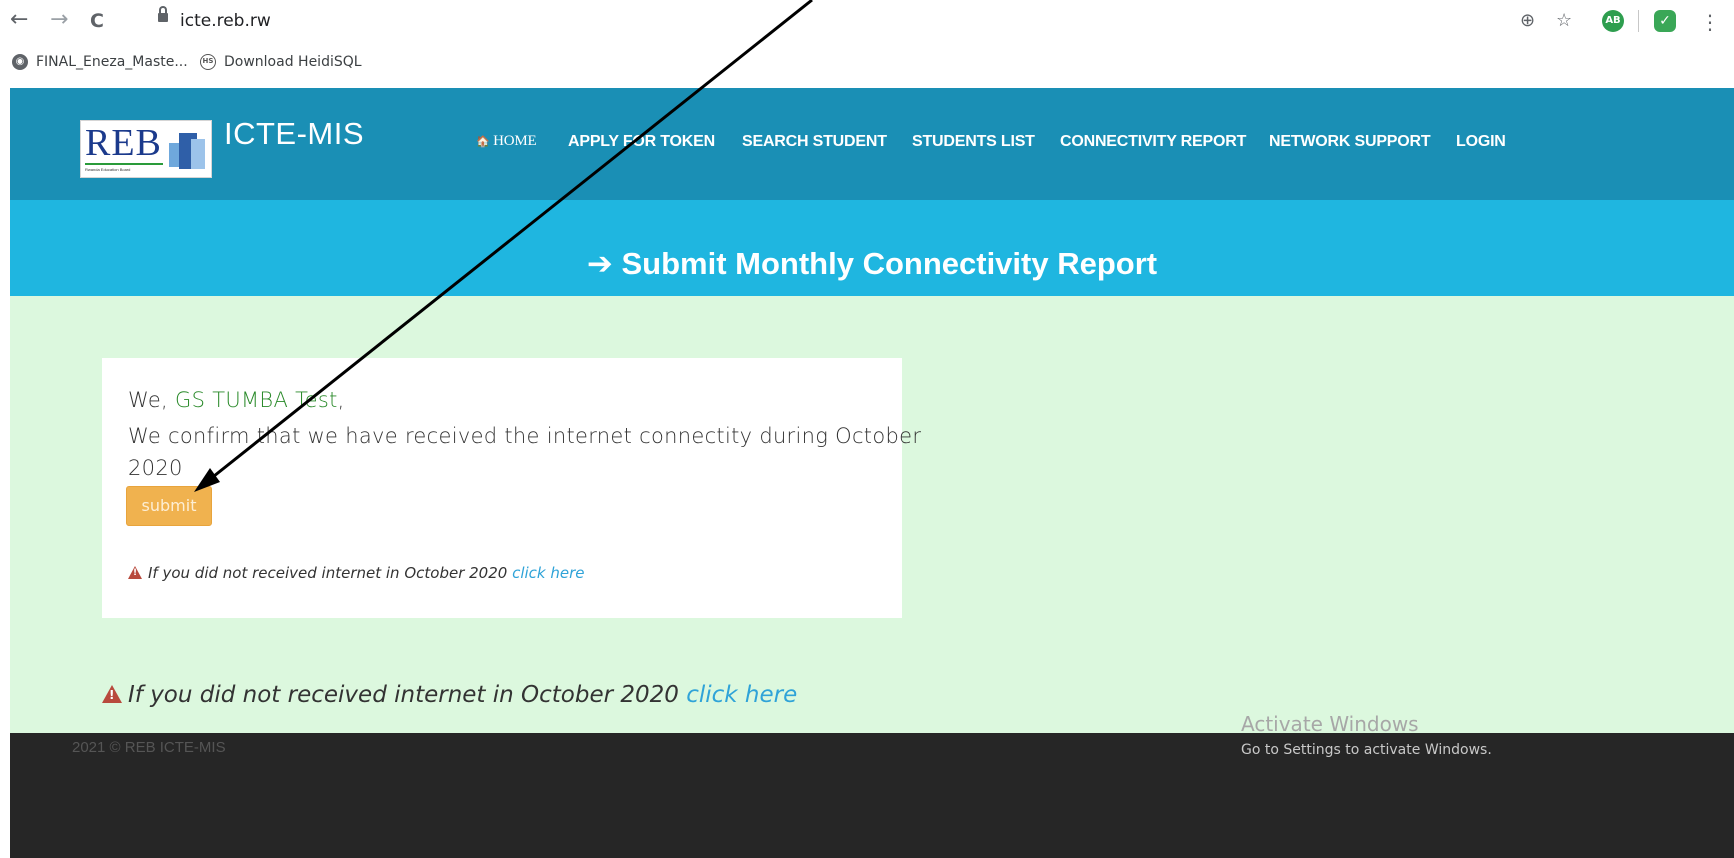 The height and width of the screenshot is (858, 1734). I want to click on nav-apply-for-token: APPLY FOR TOKEN, so click(641, 142).